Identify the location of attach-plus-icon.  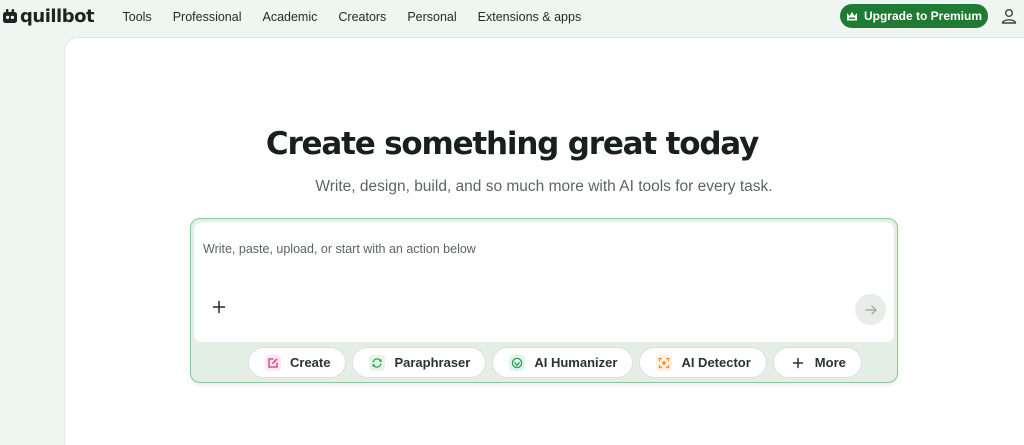
(219, 307).